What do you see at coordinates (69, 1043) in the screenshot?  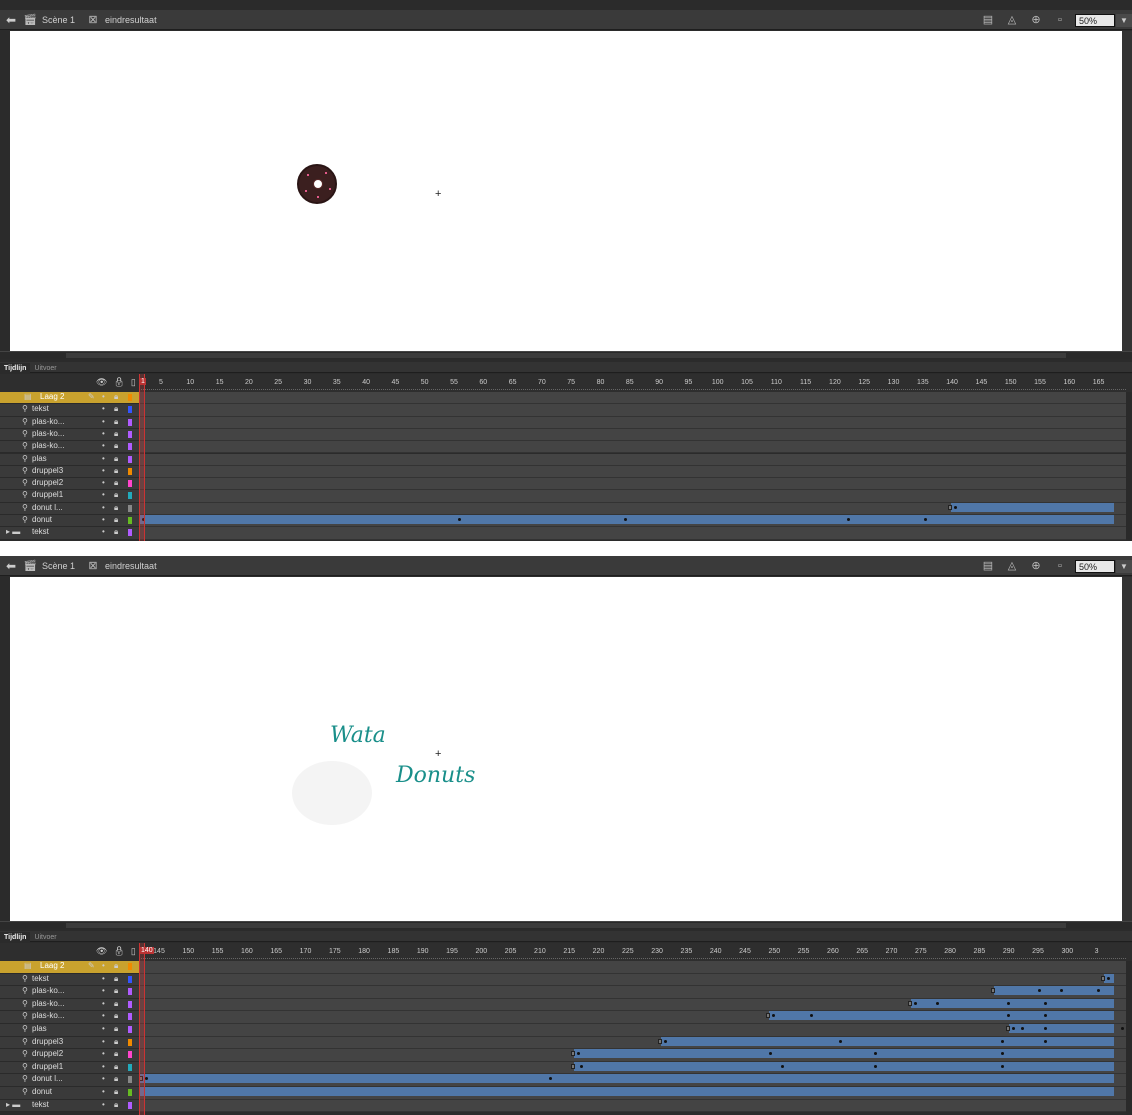 I see `layer-header: ⚲ druppel3 • 🔒︎` at bounding box center [69, 1043].